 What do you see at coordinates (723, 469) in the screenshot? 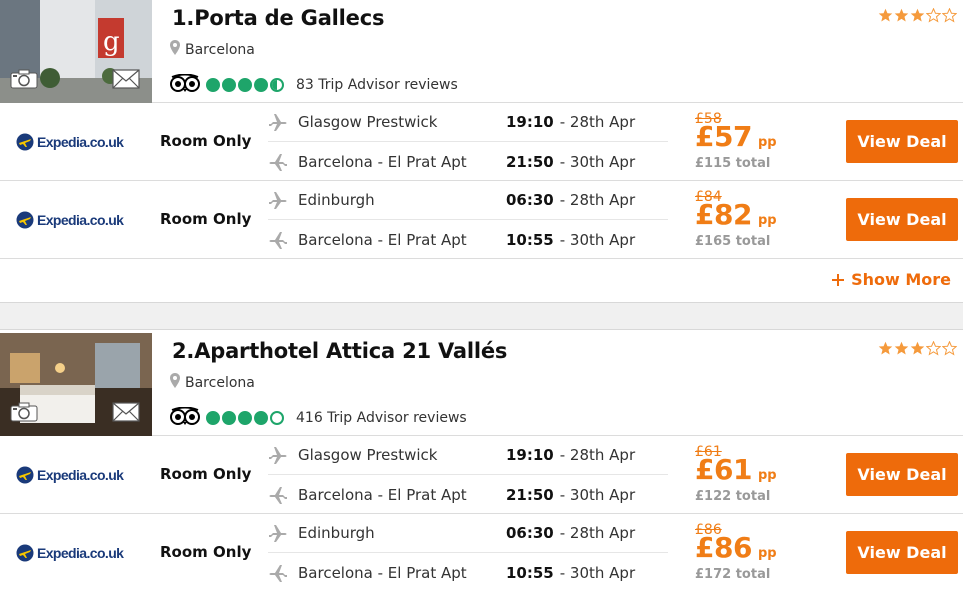
I see `price-per-person: £61` at bounding box center [723, 469].